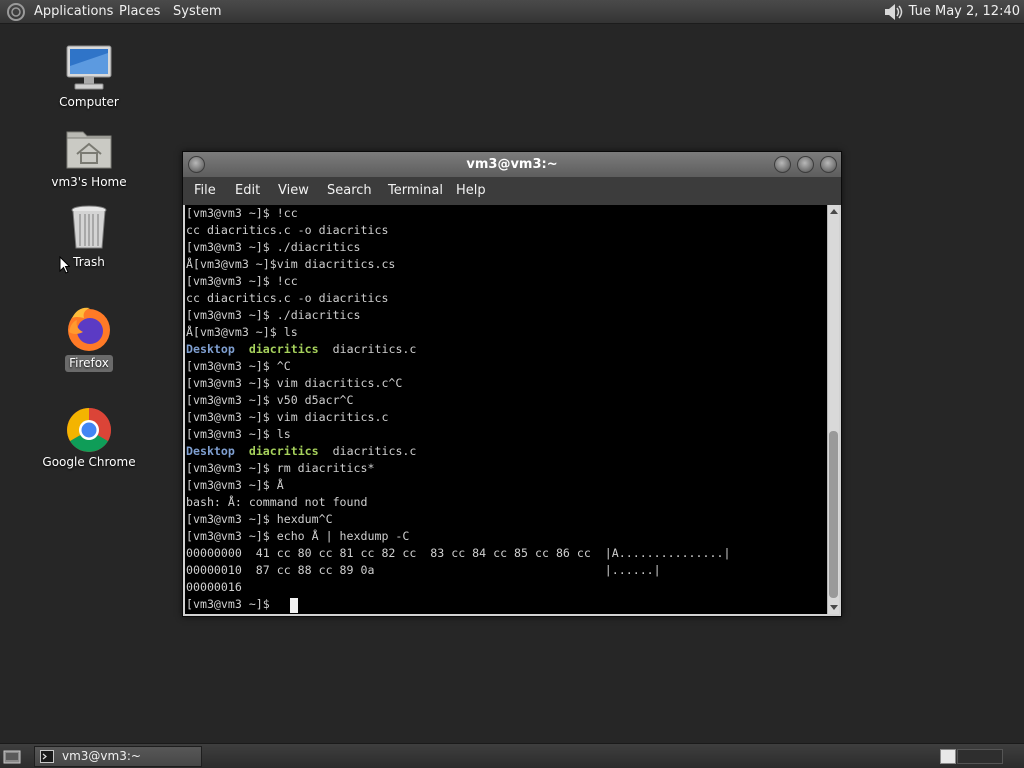 Image resolution: width=1024 pixels, height=768 pixels. What do you see at coordinates (349, 191) in the screenshot?
I see `menu-search: Search` at bounding box center [349, 191].